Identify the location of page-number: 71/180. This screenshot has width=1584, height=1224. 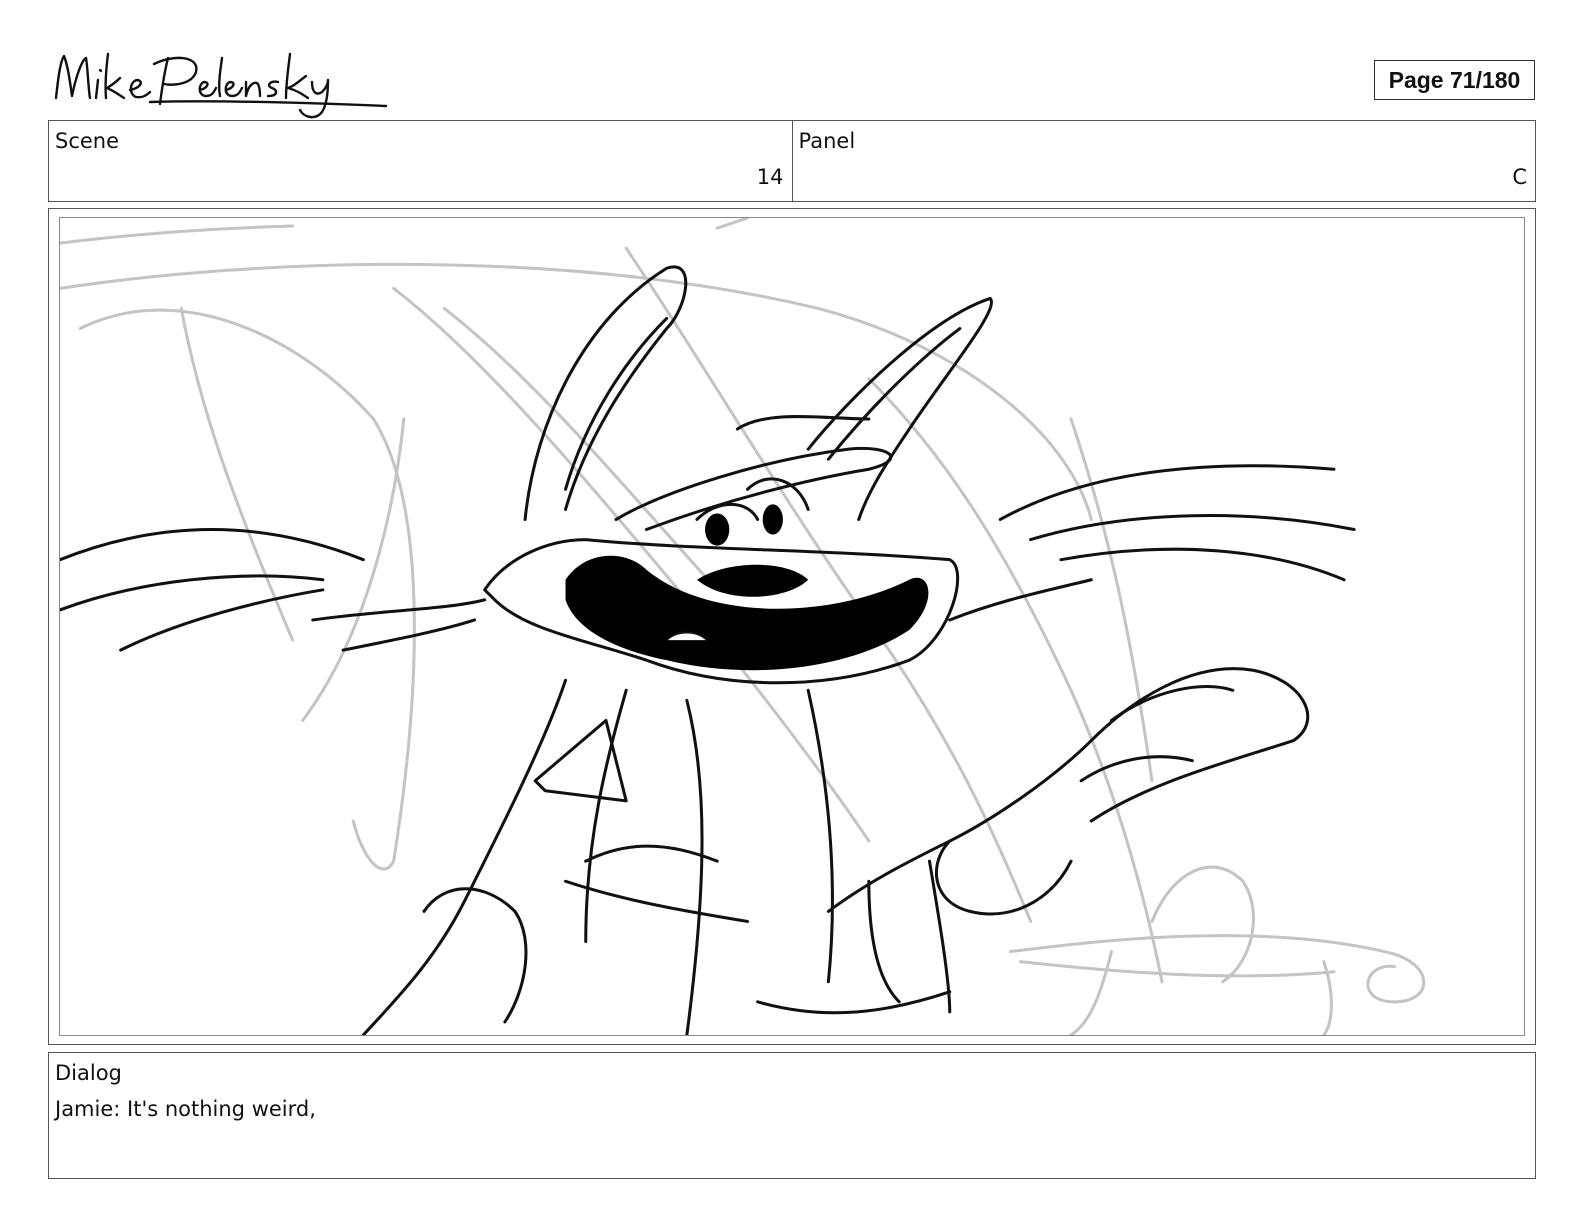
(1485, 79).